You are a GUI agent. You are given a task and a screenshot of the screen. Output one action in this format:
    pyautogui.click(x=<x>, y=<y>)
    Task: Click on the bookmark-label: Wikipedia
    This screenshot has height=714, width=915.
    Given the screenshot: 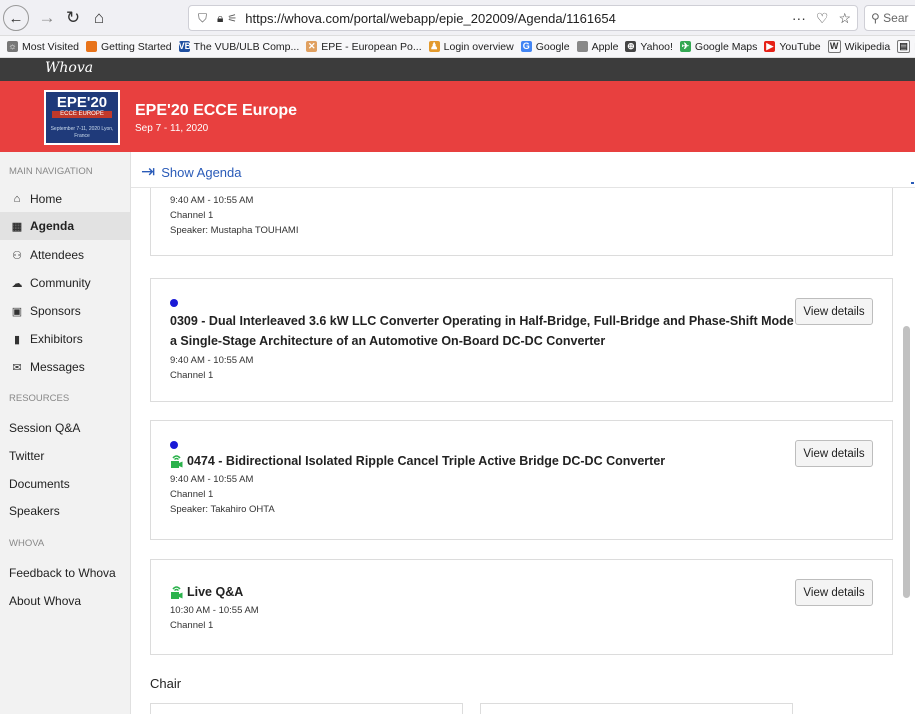 What is the action you would take?
    pyautogui.click(x=867, y=46)
    